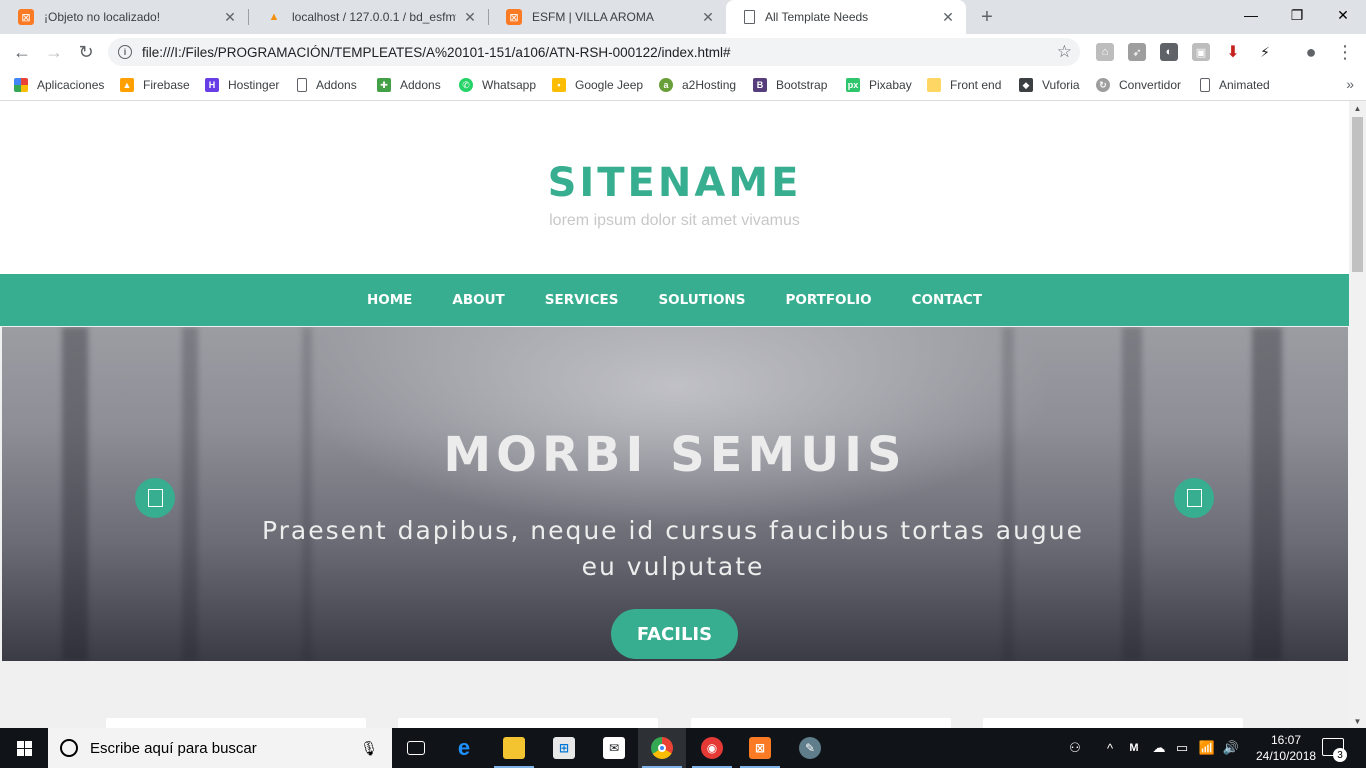  I want to click on new-tab-button: +, so click(987, 17).